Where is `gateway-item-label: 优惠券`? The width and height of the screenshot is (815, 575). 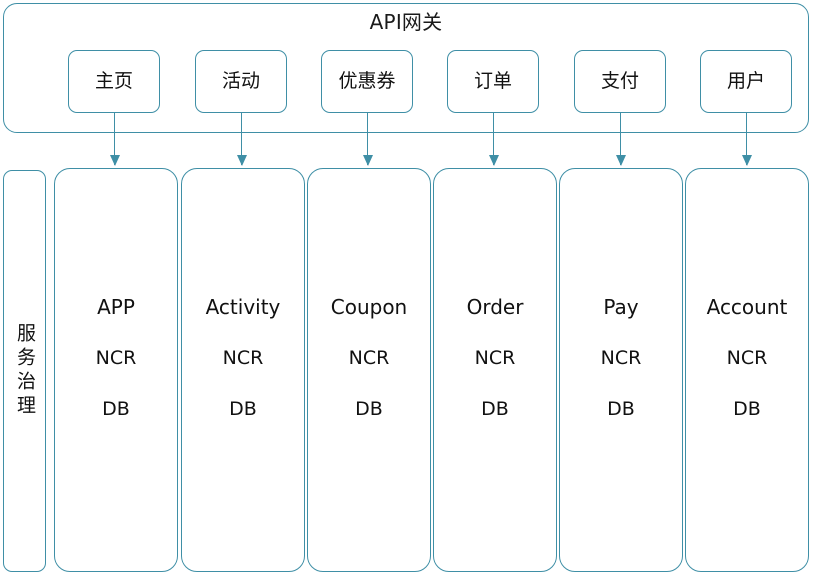 gateway-item-label: 优惠券 is located at coordinates (367, 80).